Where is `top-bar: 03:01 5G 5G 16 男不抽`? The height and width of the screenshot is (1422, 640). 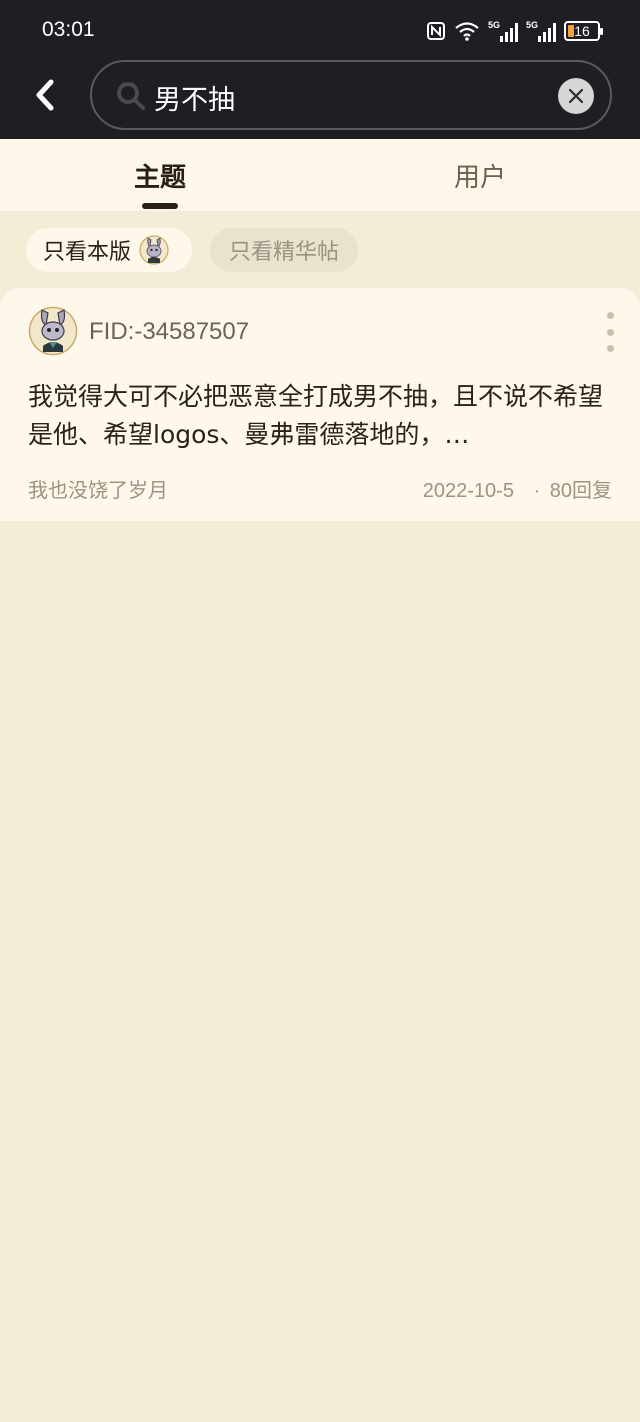 top-bar: 03:01 5G 5G 16 男不抽 is located at coordinates (320, 69).